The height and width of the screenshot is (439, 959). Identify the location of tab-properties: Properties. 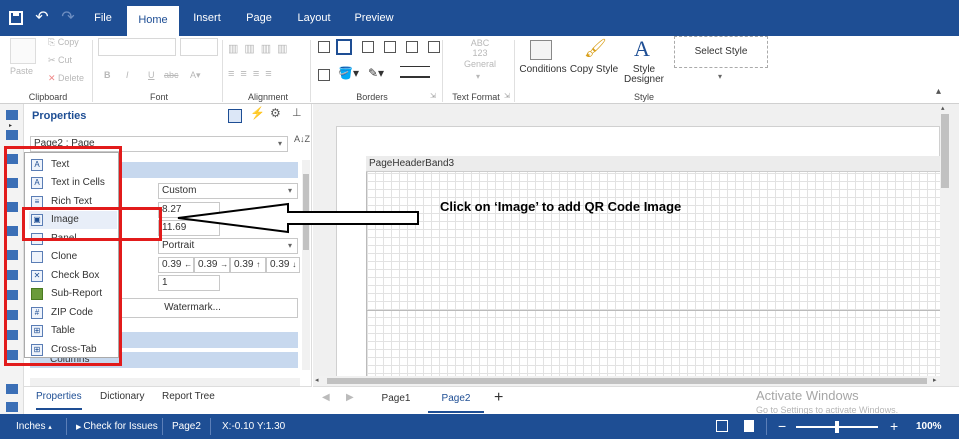
(59, 400).